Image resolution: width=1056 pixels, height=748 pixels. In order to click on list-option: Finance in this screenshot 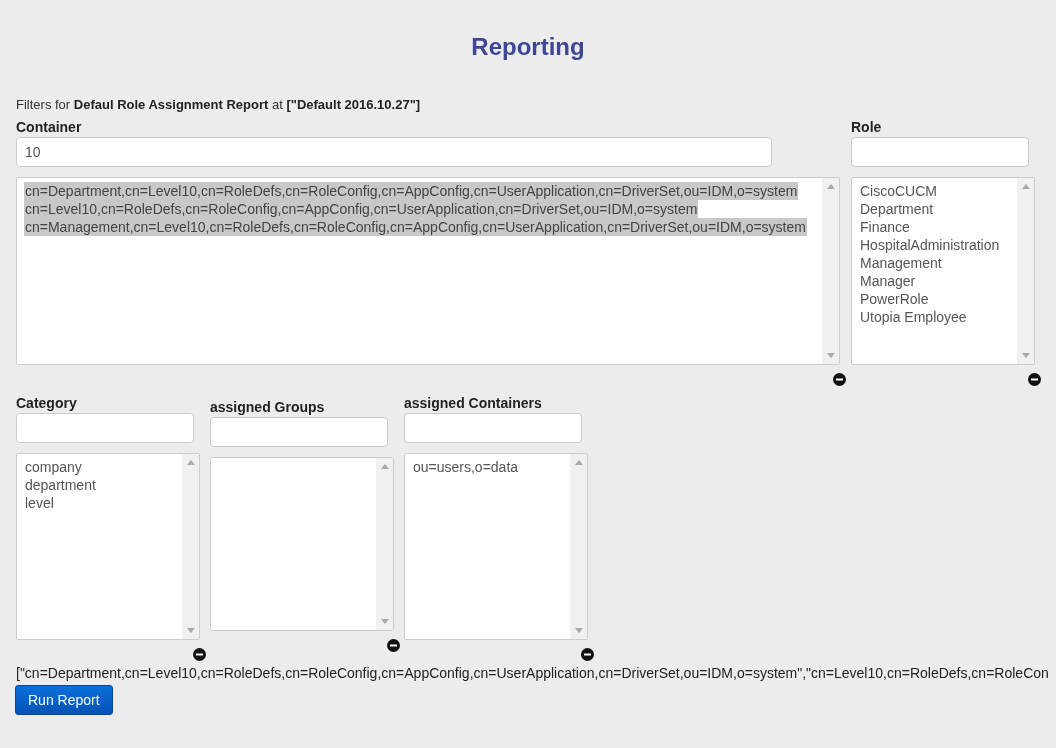, I will do `click(885, 227)`.